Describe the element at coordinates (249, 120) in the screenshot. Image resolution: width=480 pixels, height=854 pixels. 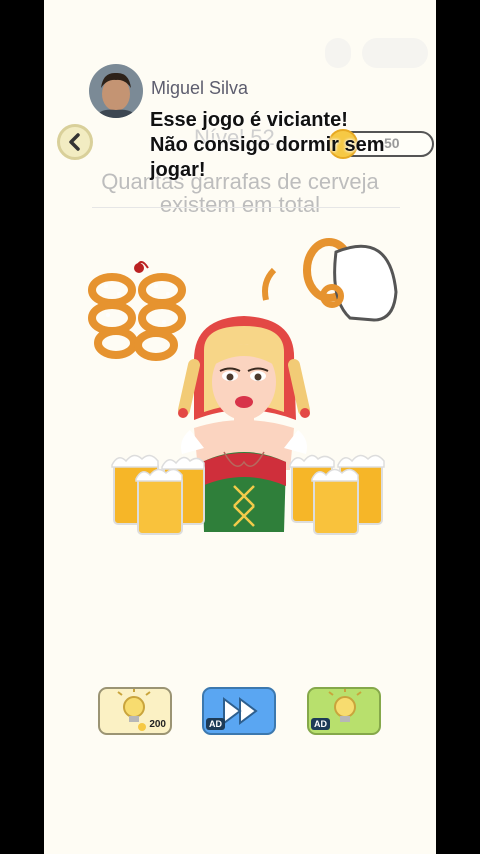
I see `comment-line-1: Esse jogo é viciante!` at that location.